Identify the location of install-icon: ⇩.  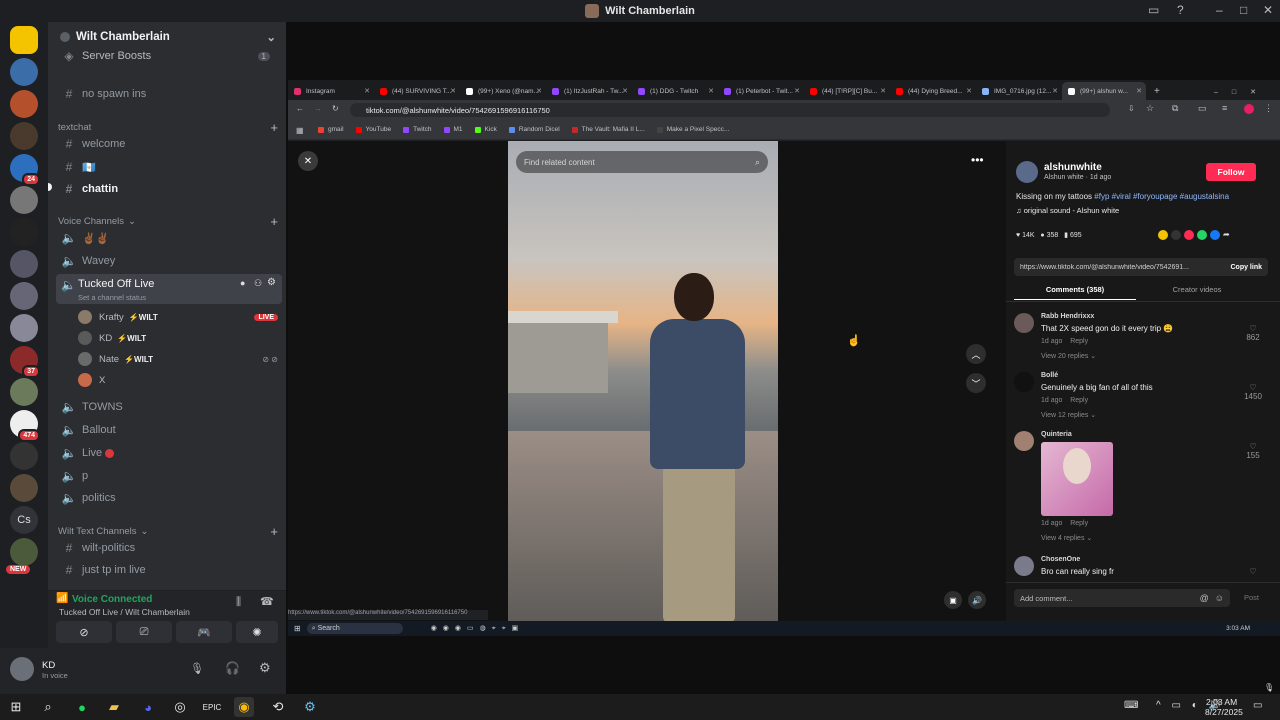
(1131, 108).